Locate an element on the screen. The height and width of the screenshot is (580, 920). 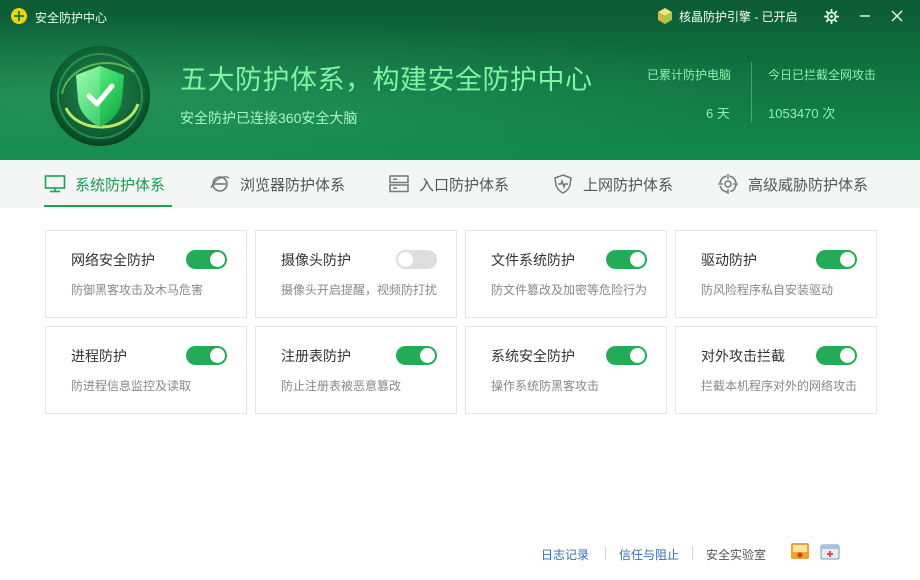
tab-label: 系统防护体系 is located at coordinates (120, 185).